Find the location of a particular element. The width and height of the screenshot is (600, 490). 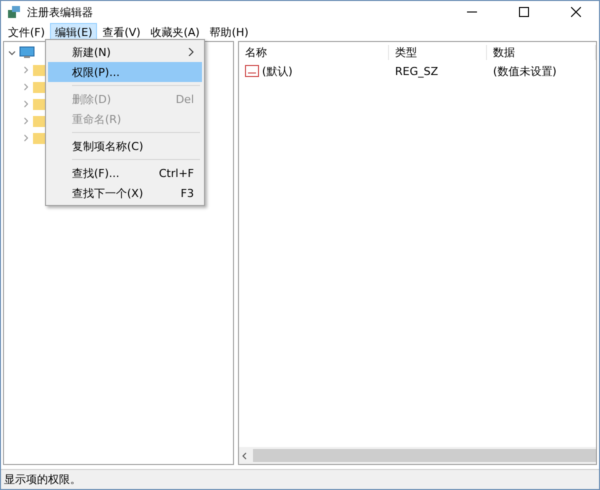

menu-entry: 查找(F)... Ctrl+F is located at coordinates (125, 173).